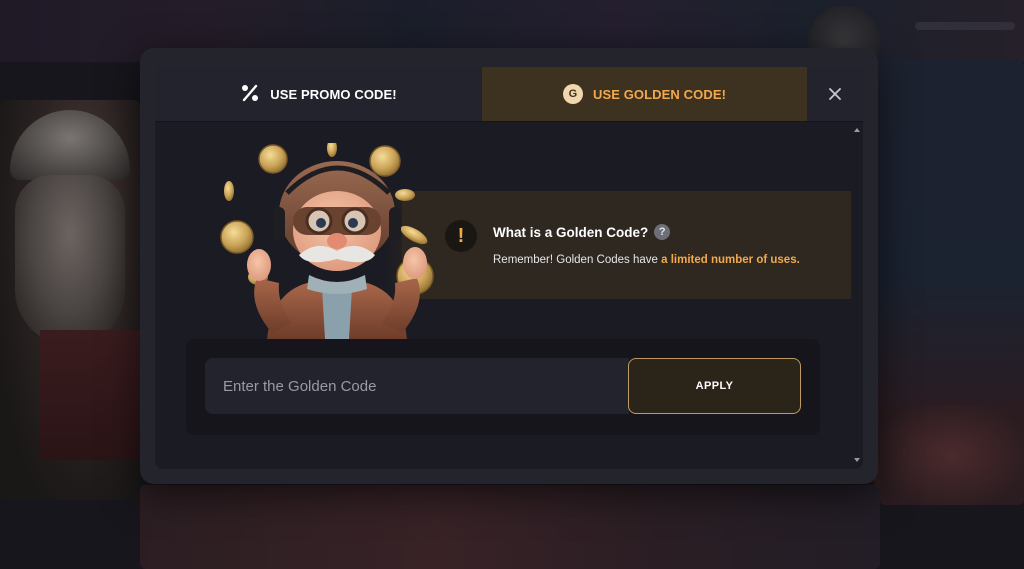 This screenshot has width=1024, height=569. Describe the element at coordinates (571, 232) in the screenshot. I see `info-title-text: What is a Golden Code?` at that location.